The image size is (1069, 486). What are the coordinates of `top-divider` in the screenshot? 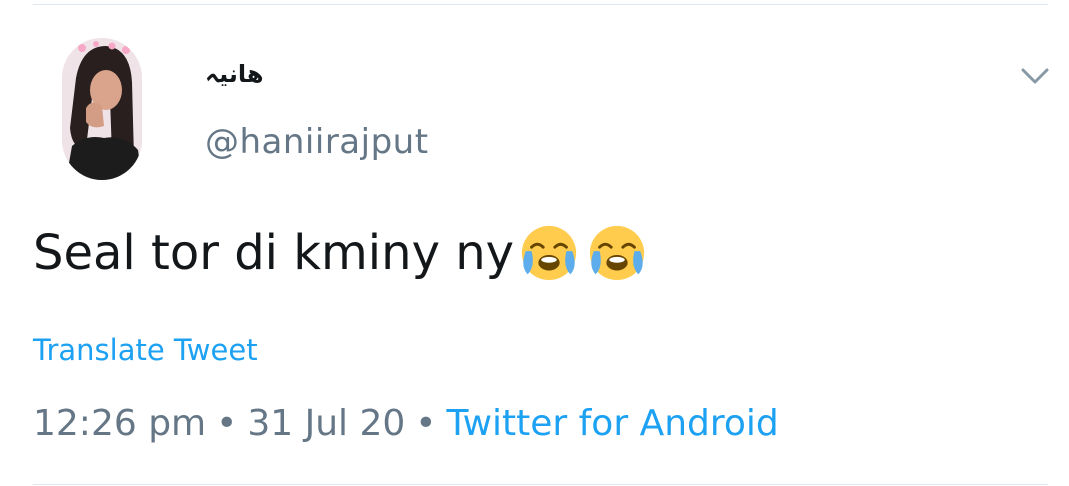 It's located at (540, 4).